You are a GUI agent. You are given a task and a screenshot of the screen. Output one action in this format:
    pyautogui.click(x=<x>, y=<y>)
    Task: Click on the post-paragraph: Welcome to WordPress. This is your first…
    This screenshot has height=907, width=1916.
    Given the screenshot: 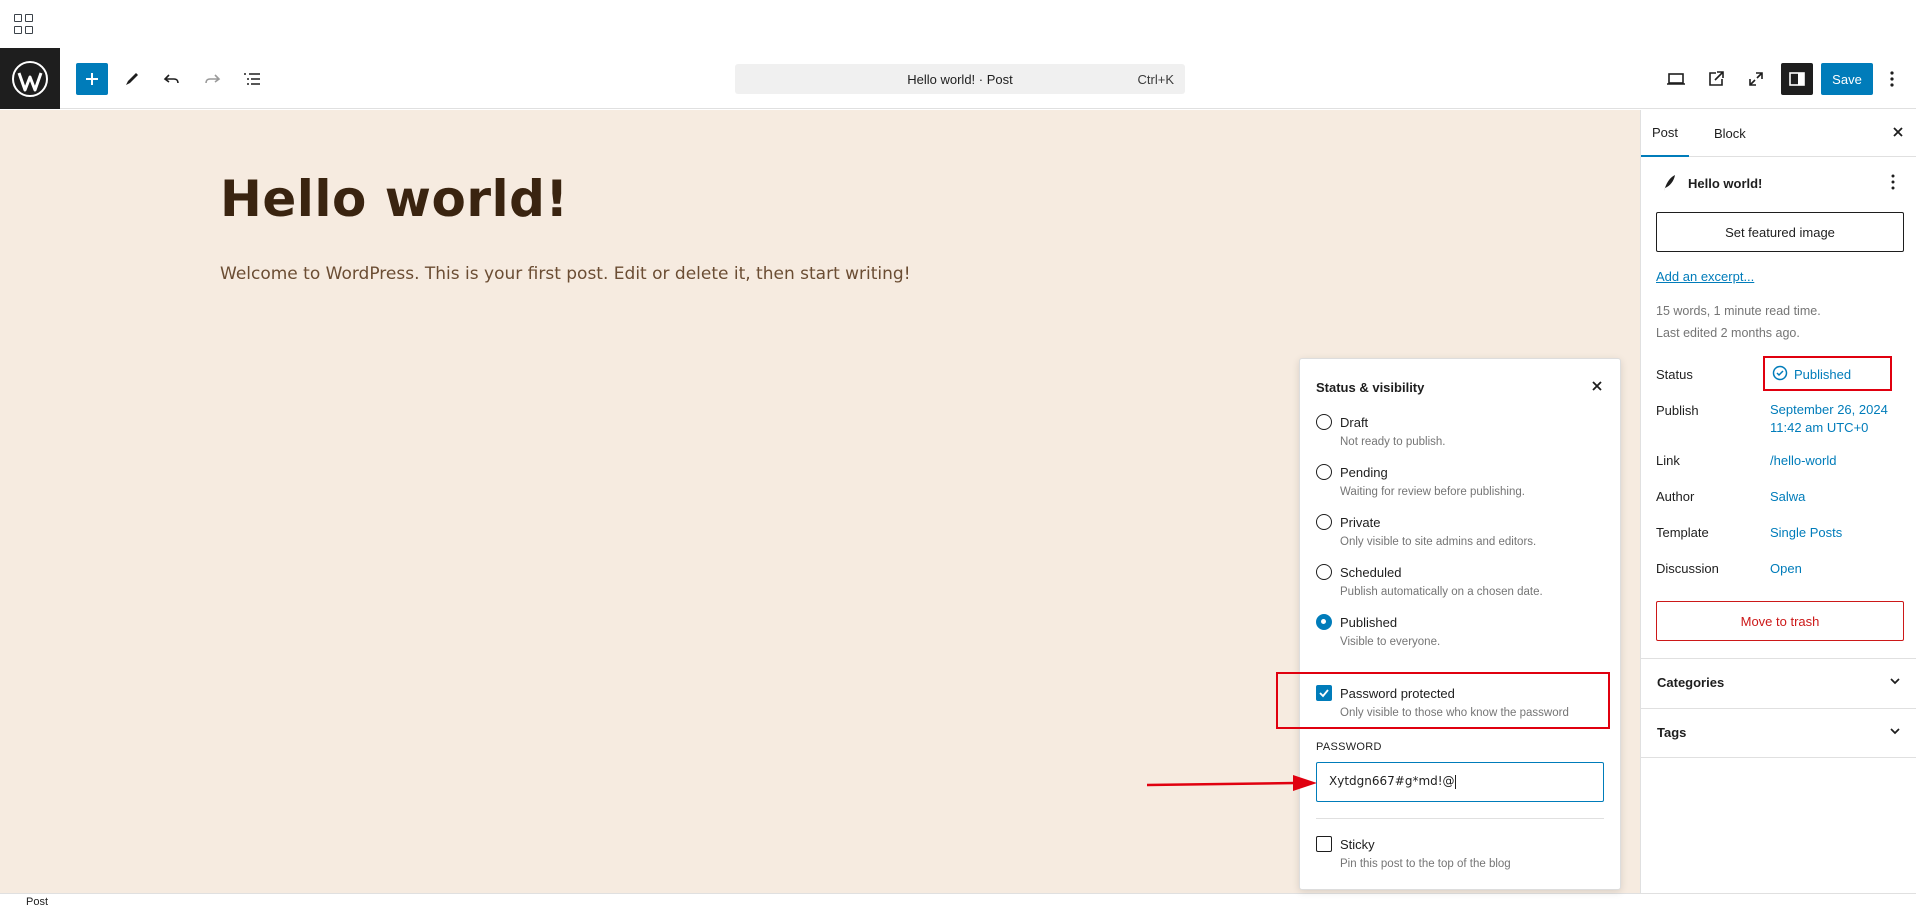 What is the action you would take?
    pyautogui.click(x=565, y=274)
    